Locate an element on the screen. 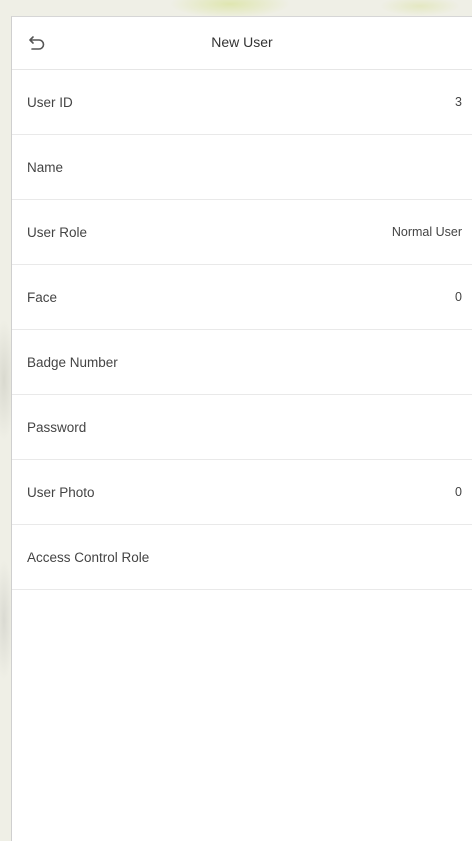  field-value: Normal User is located at coordinates (426, 232).